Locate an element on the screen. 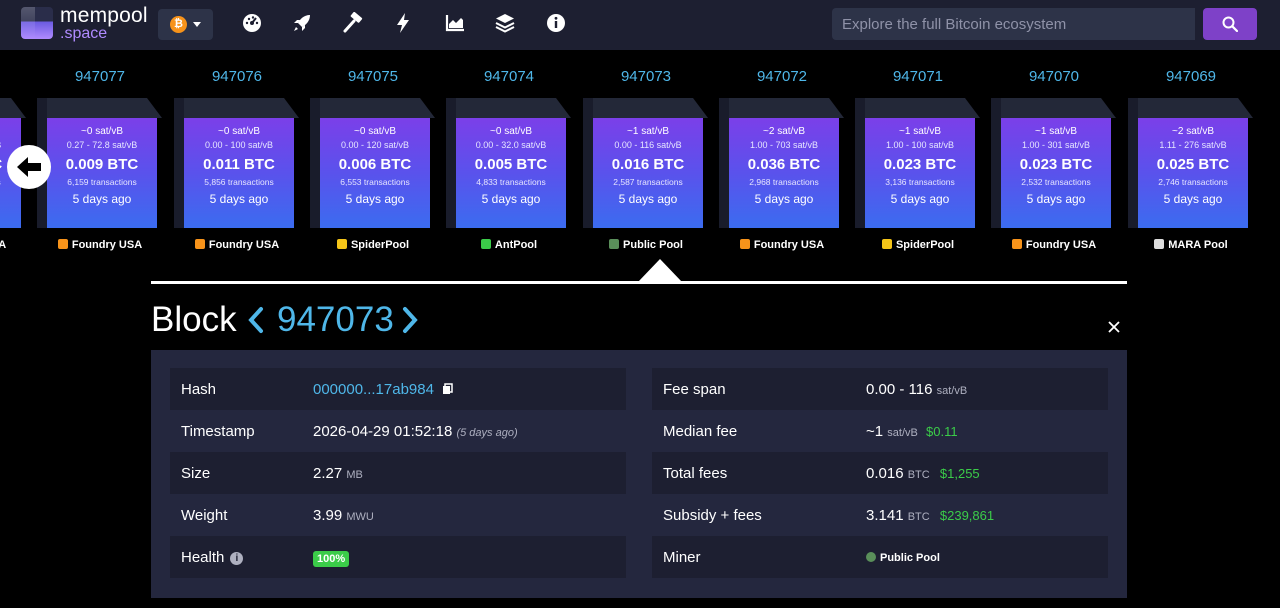  mempool-logo-icon is located at coordinates (37, 23).